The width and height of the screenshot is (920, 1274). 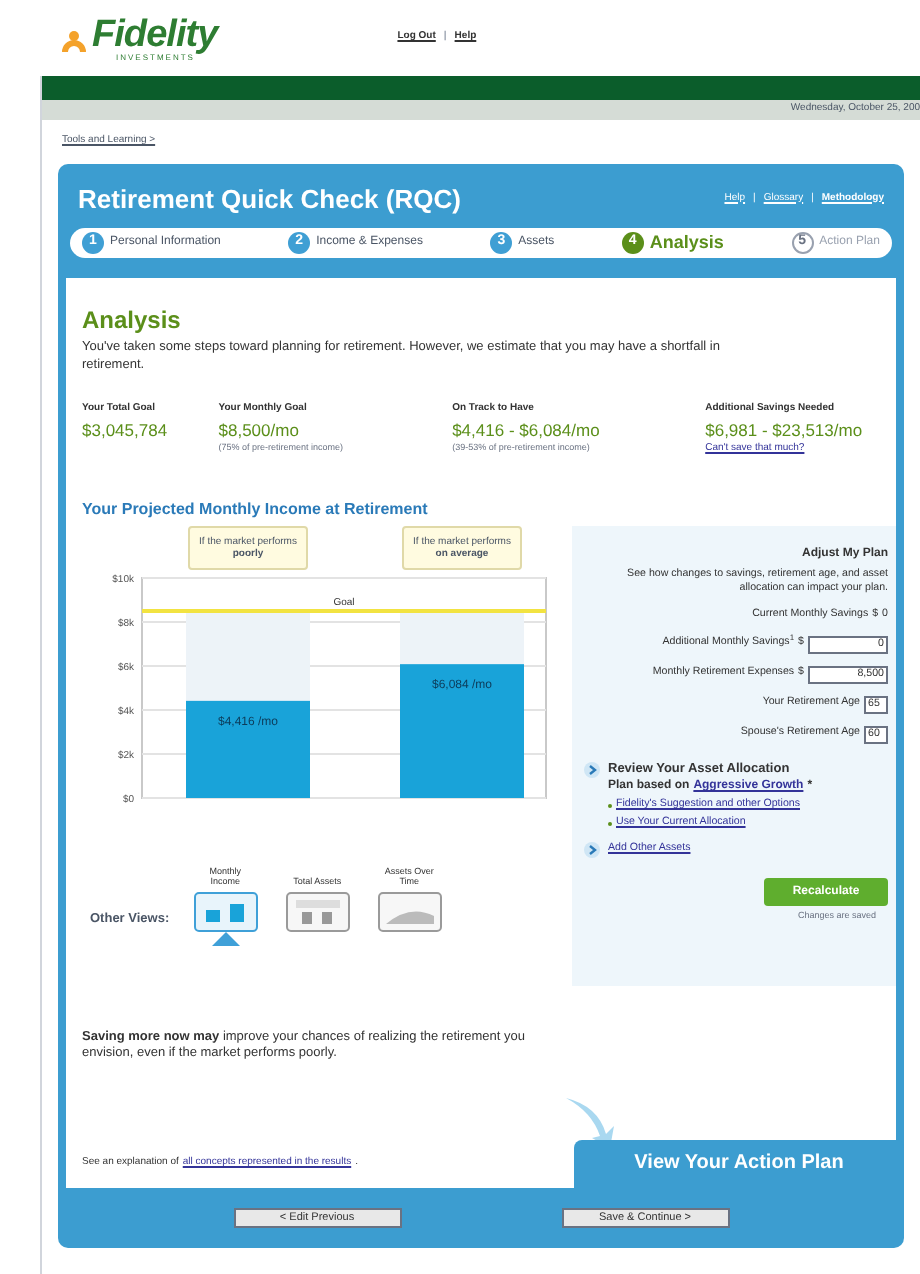 I want to click on panel-title: Retirement Quick Check (RQC), so click(x=269, y=199).